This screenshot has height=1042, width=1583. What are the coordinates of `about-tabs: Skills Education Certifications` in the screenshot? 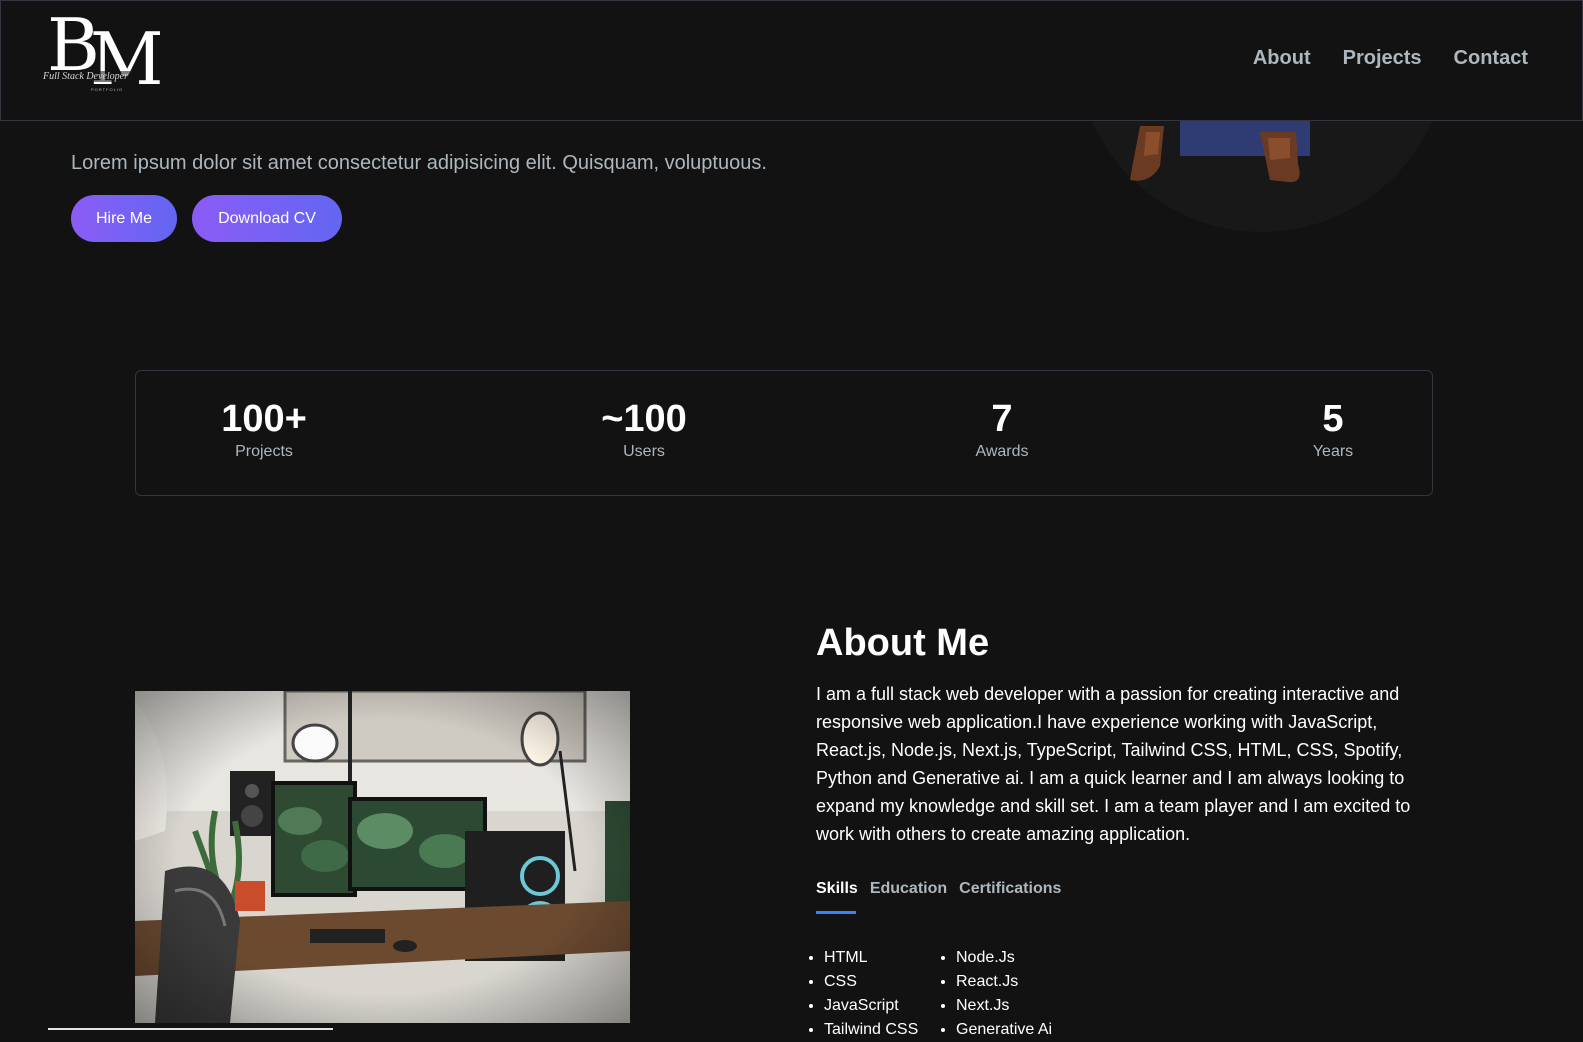 It's located at (938, 897).